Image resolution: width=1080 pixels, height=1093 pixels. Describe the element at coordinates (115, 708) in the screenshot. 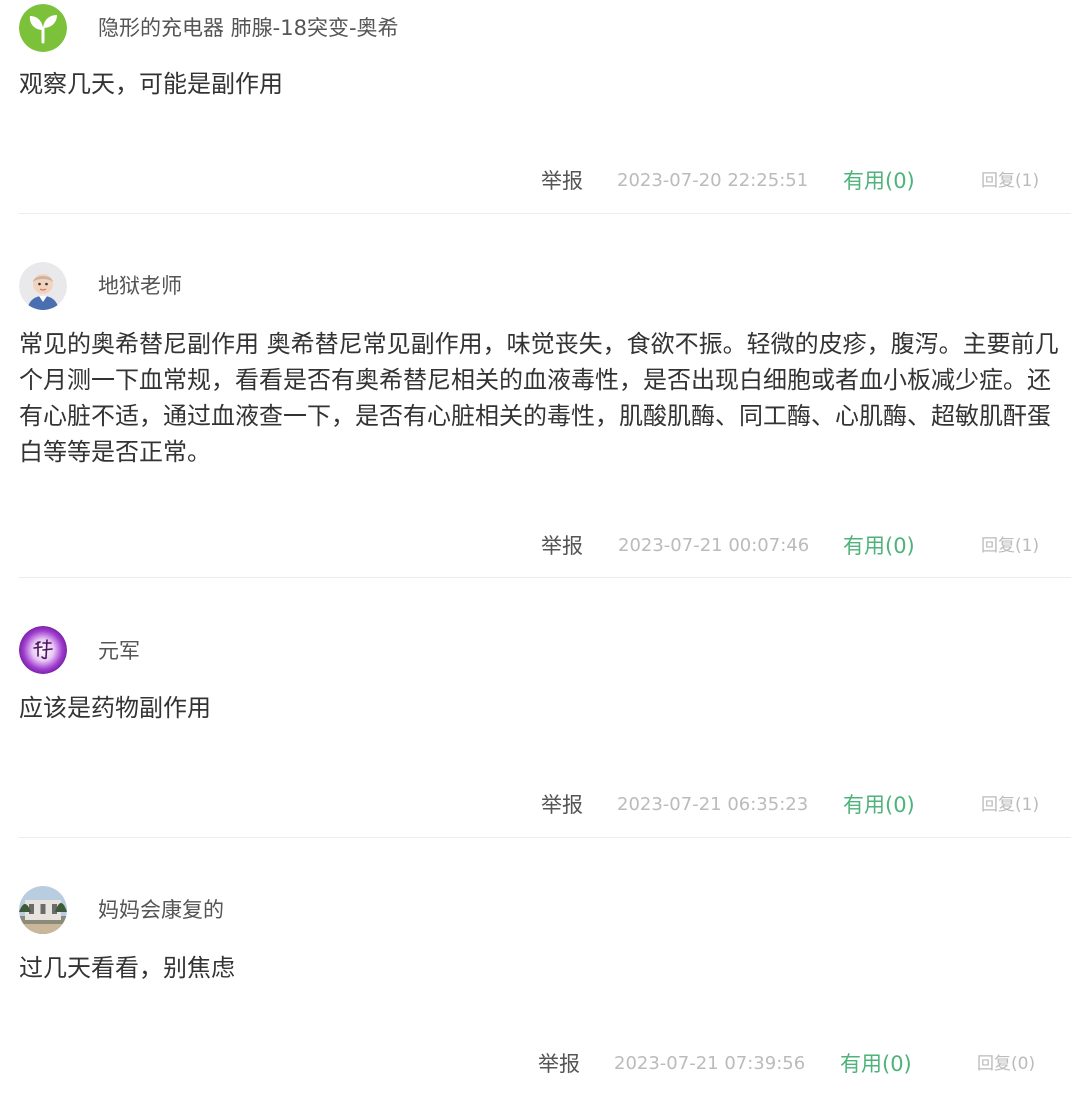

I see `comment-text: 应该是药物副作用` at that location.